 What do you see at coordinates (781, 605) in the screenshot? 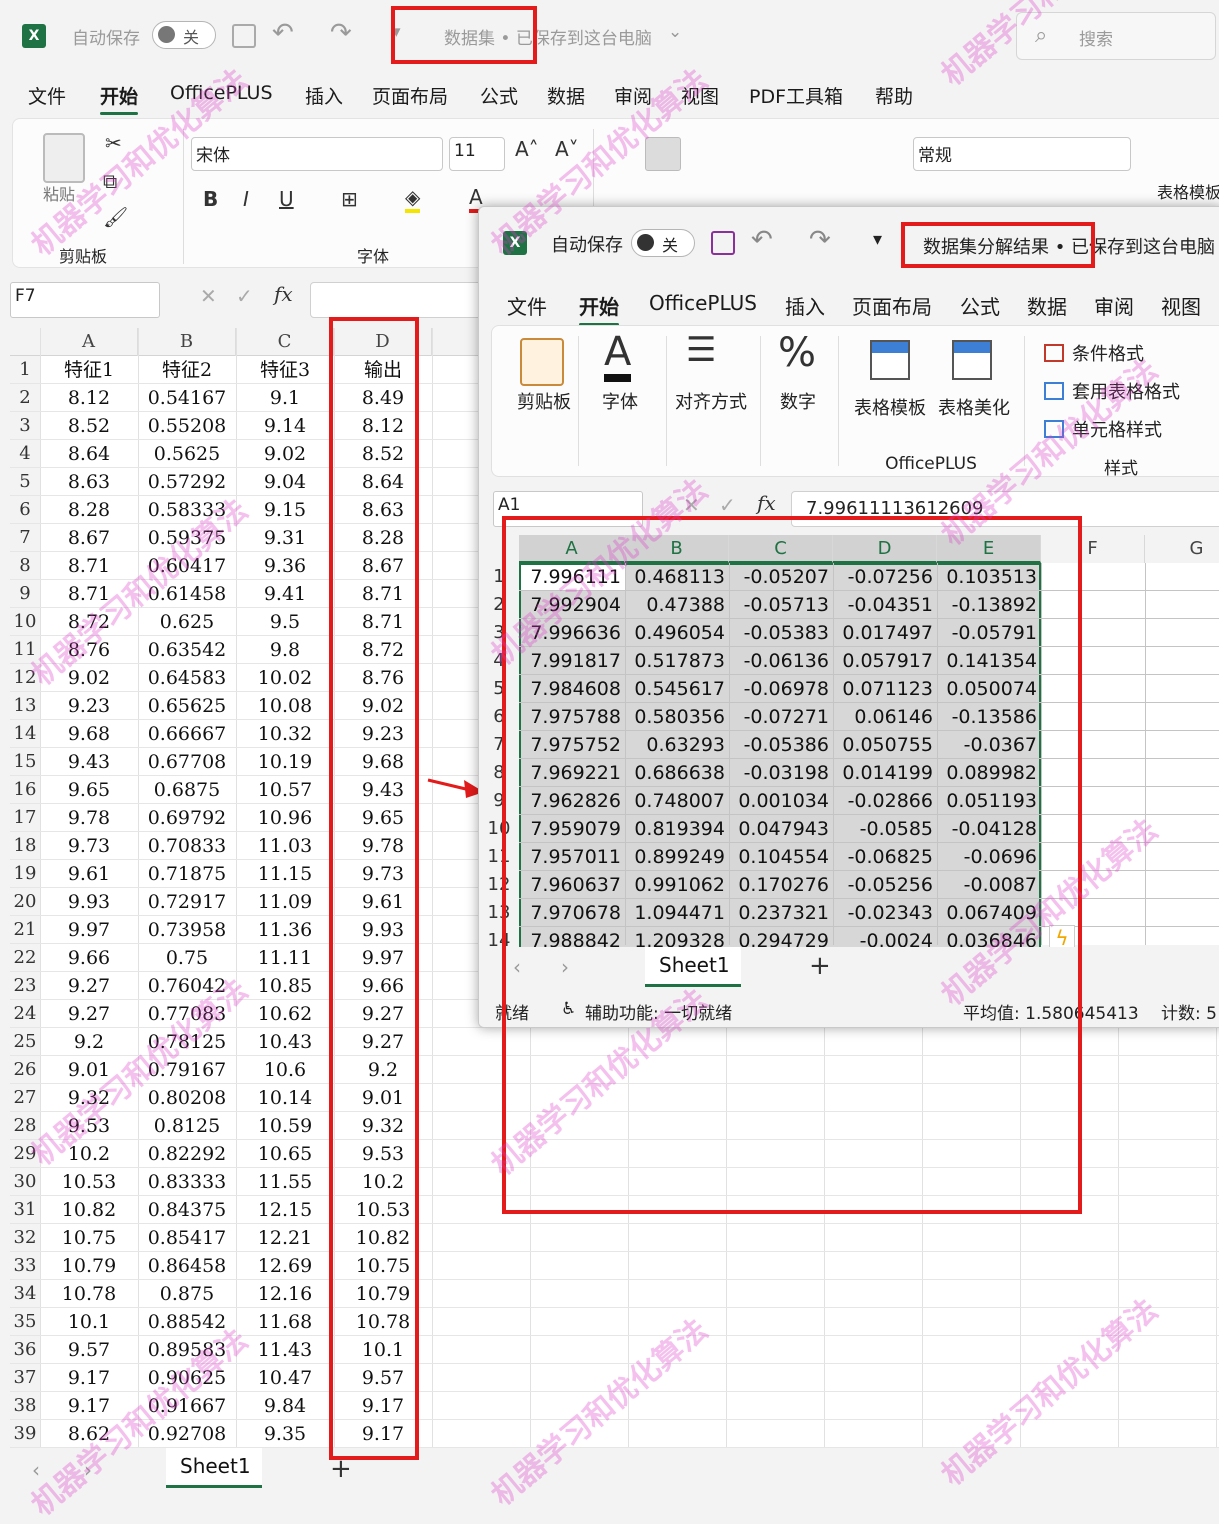
I see `data-cell: -0.05713` at bounding box center [781, 605].